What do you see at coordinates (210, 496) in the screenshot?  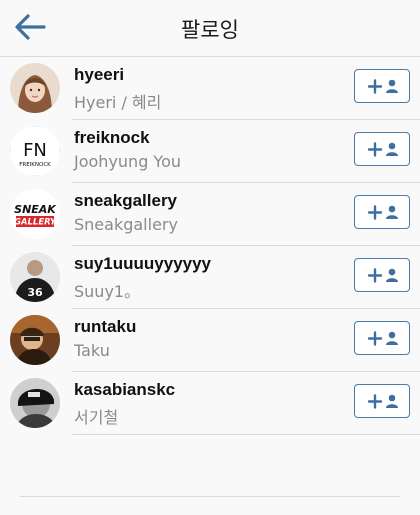 I see `divider` at bounding box center [210, 496].